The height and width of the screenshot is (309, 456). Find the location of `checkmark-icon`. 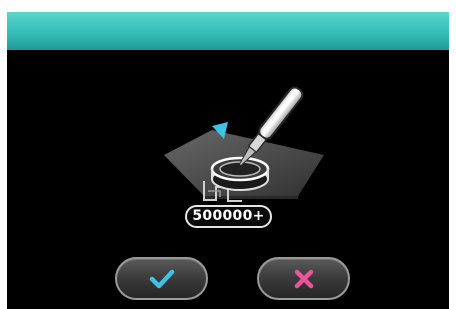

checkmark-icon is located at coordinates (161, 278).